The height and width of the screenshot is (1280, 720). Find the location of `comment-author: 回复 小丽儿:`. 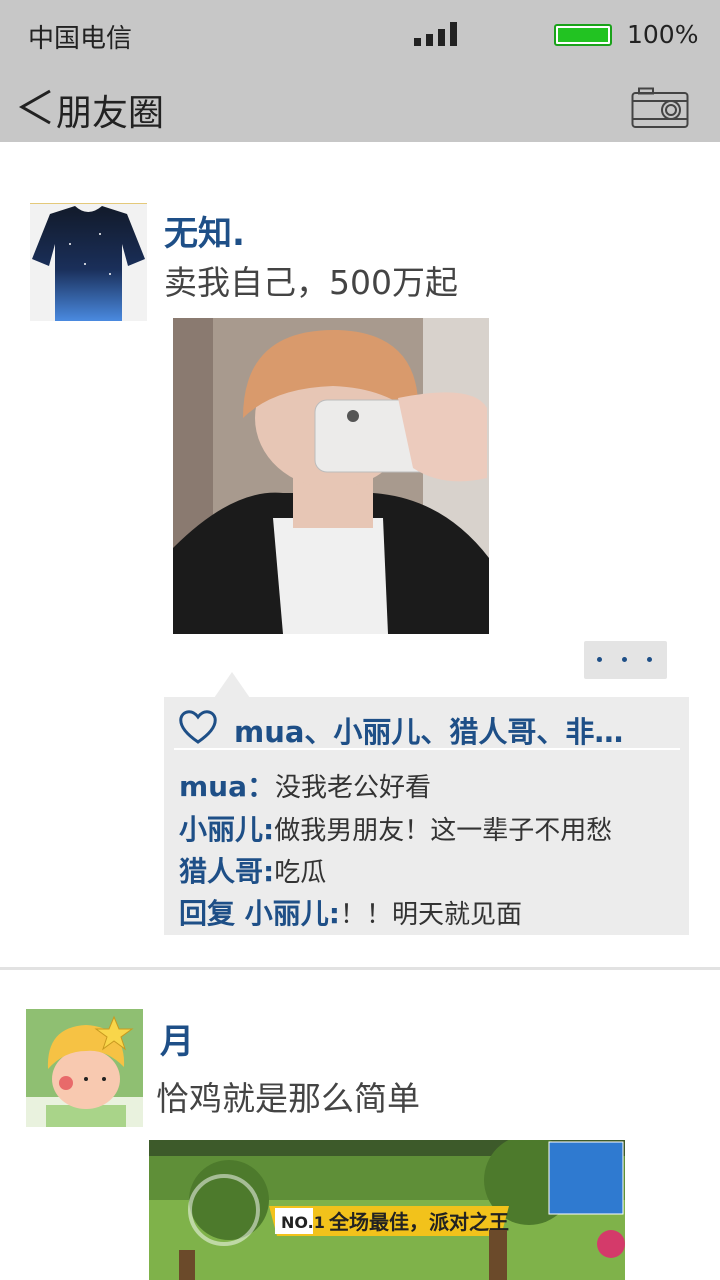

comment-author: 回复 小丽儿: is located at coordinates (259, 913).